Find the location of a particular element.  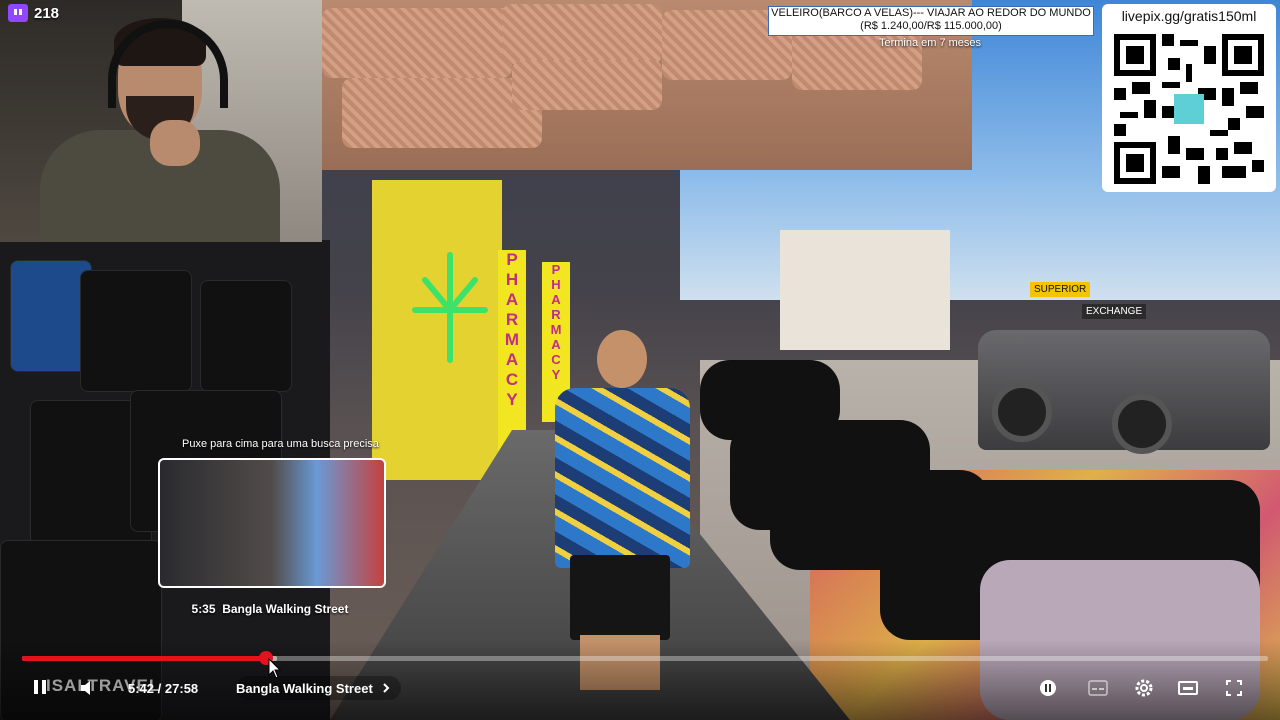

twitch-icon is located at coordinates (18, 13).